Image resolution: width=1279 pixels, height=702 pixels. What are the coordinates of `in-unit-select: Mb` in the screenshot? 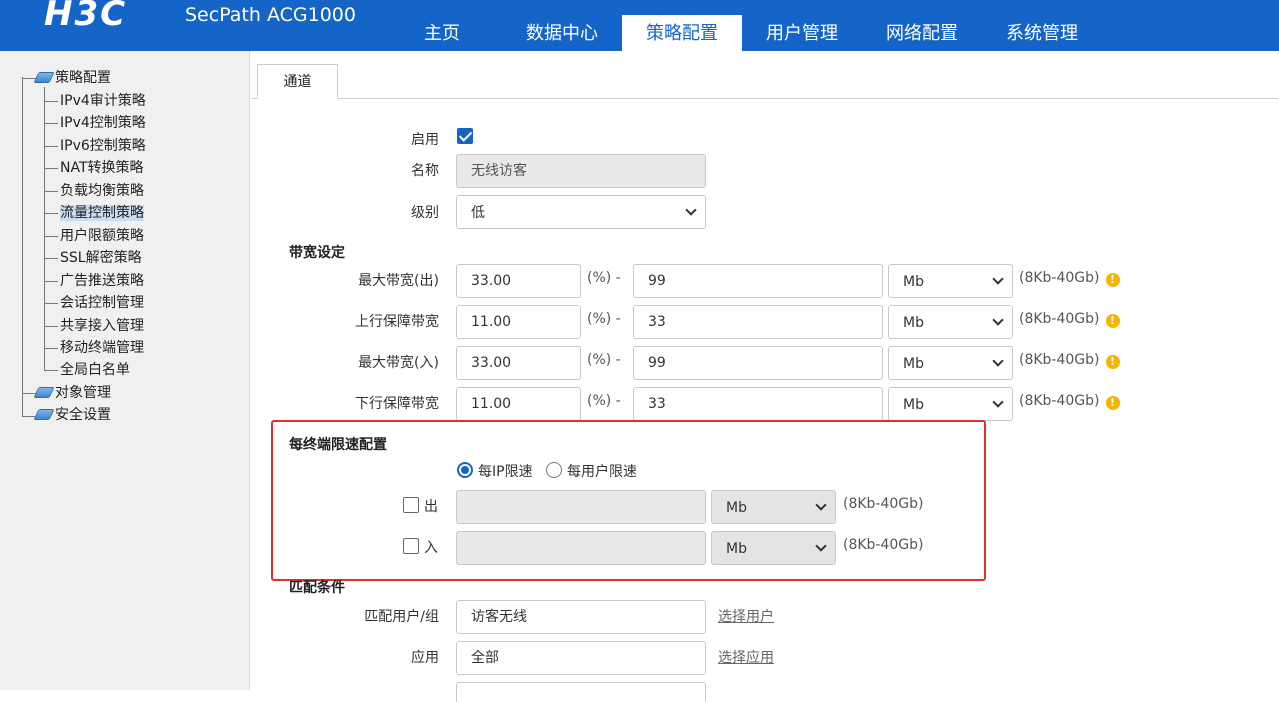 It's located at (773, 548).